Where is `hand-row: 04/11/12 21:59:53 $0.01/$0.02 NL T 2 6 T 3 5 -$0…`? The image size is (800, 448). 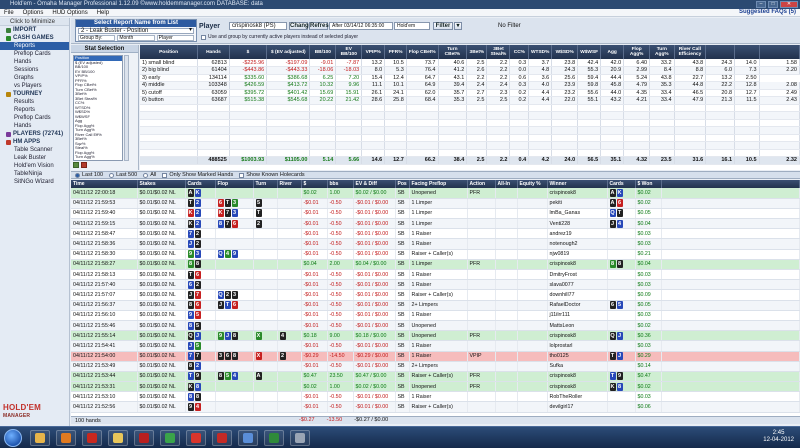
hand-row: 04/11/12 21:59:53 $0.01/$0.02 NL T 2 6 T 3 5 -$0… is located at coordinates (435, 203).